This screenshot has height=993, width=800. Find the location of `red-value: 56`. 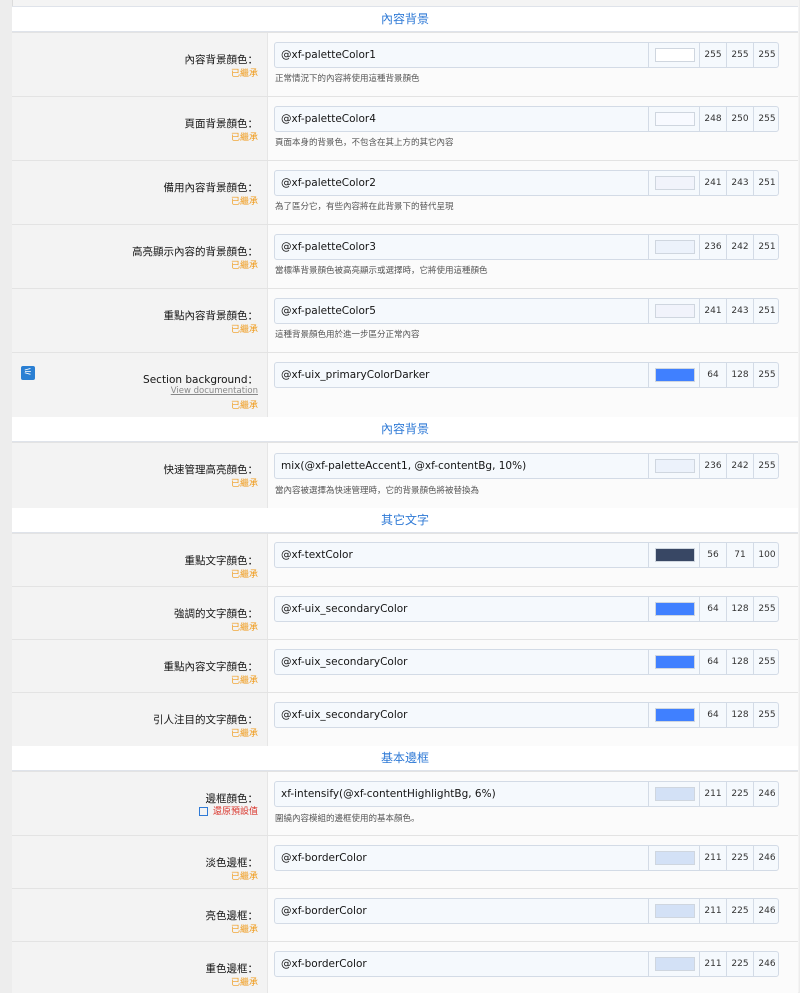

red-value: 56 is located at coordinates (712, 555).